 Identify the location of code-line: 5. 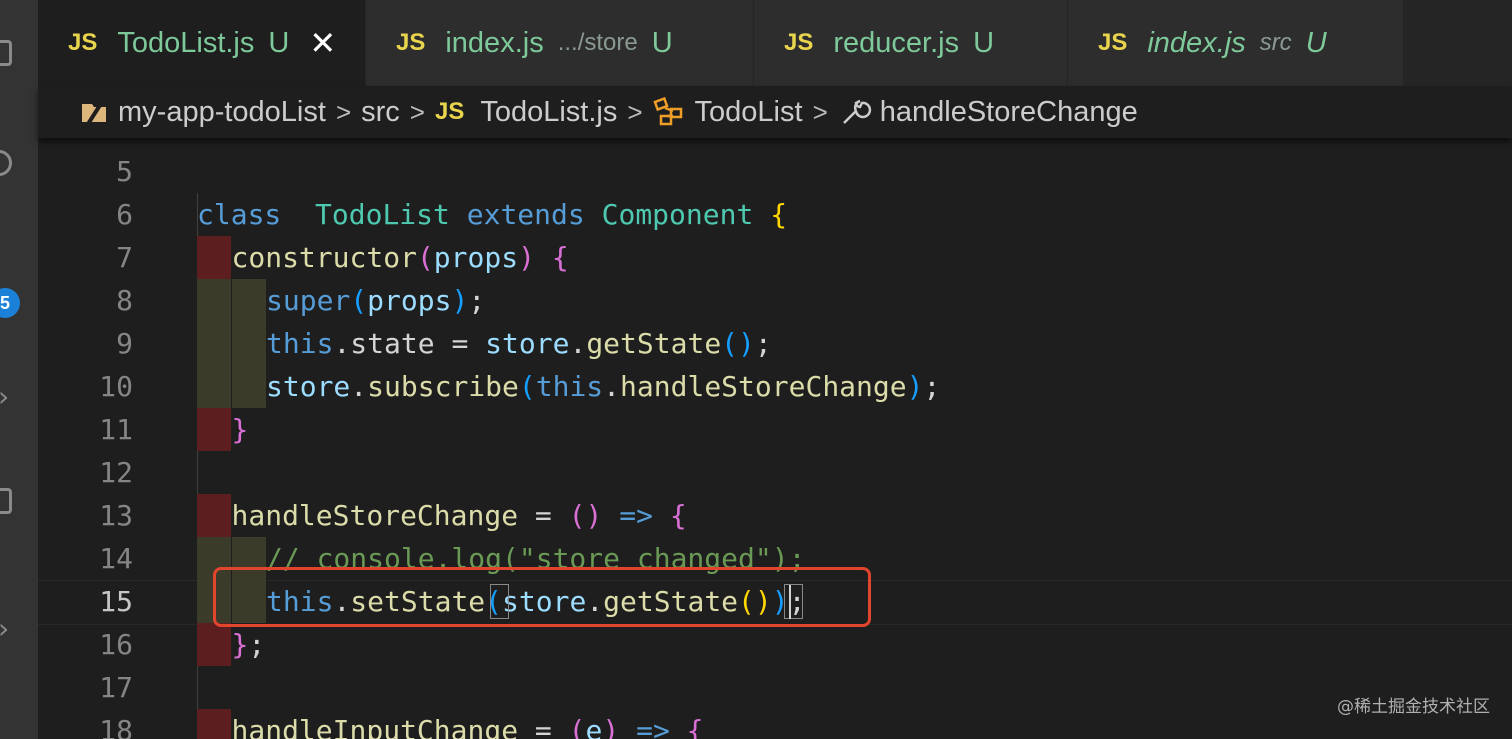
(775, 171).